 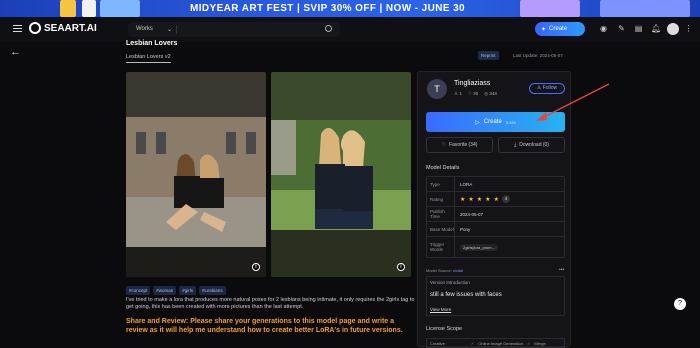 What do you see at coordinates (458, 270) in the screenshot?
I see `model-source-link: civitai` at bounding box center [458, 270].